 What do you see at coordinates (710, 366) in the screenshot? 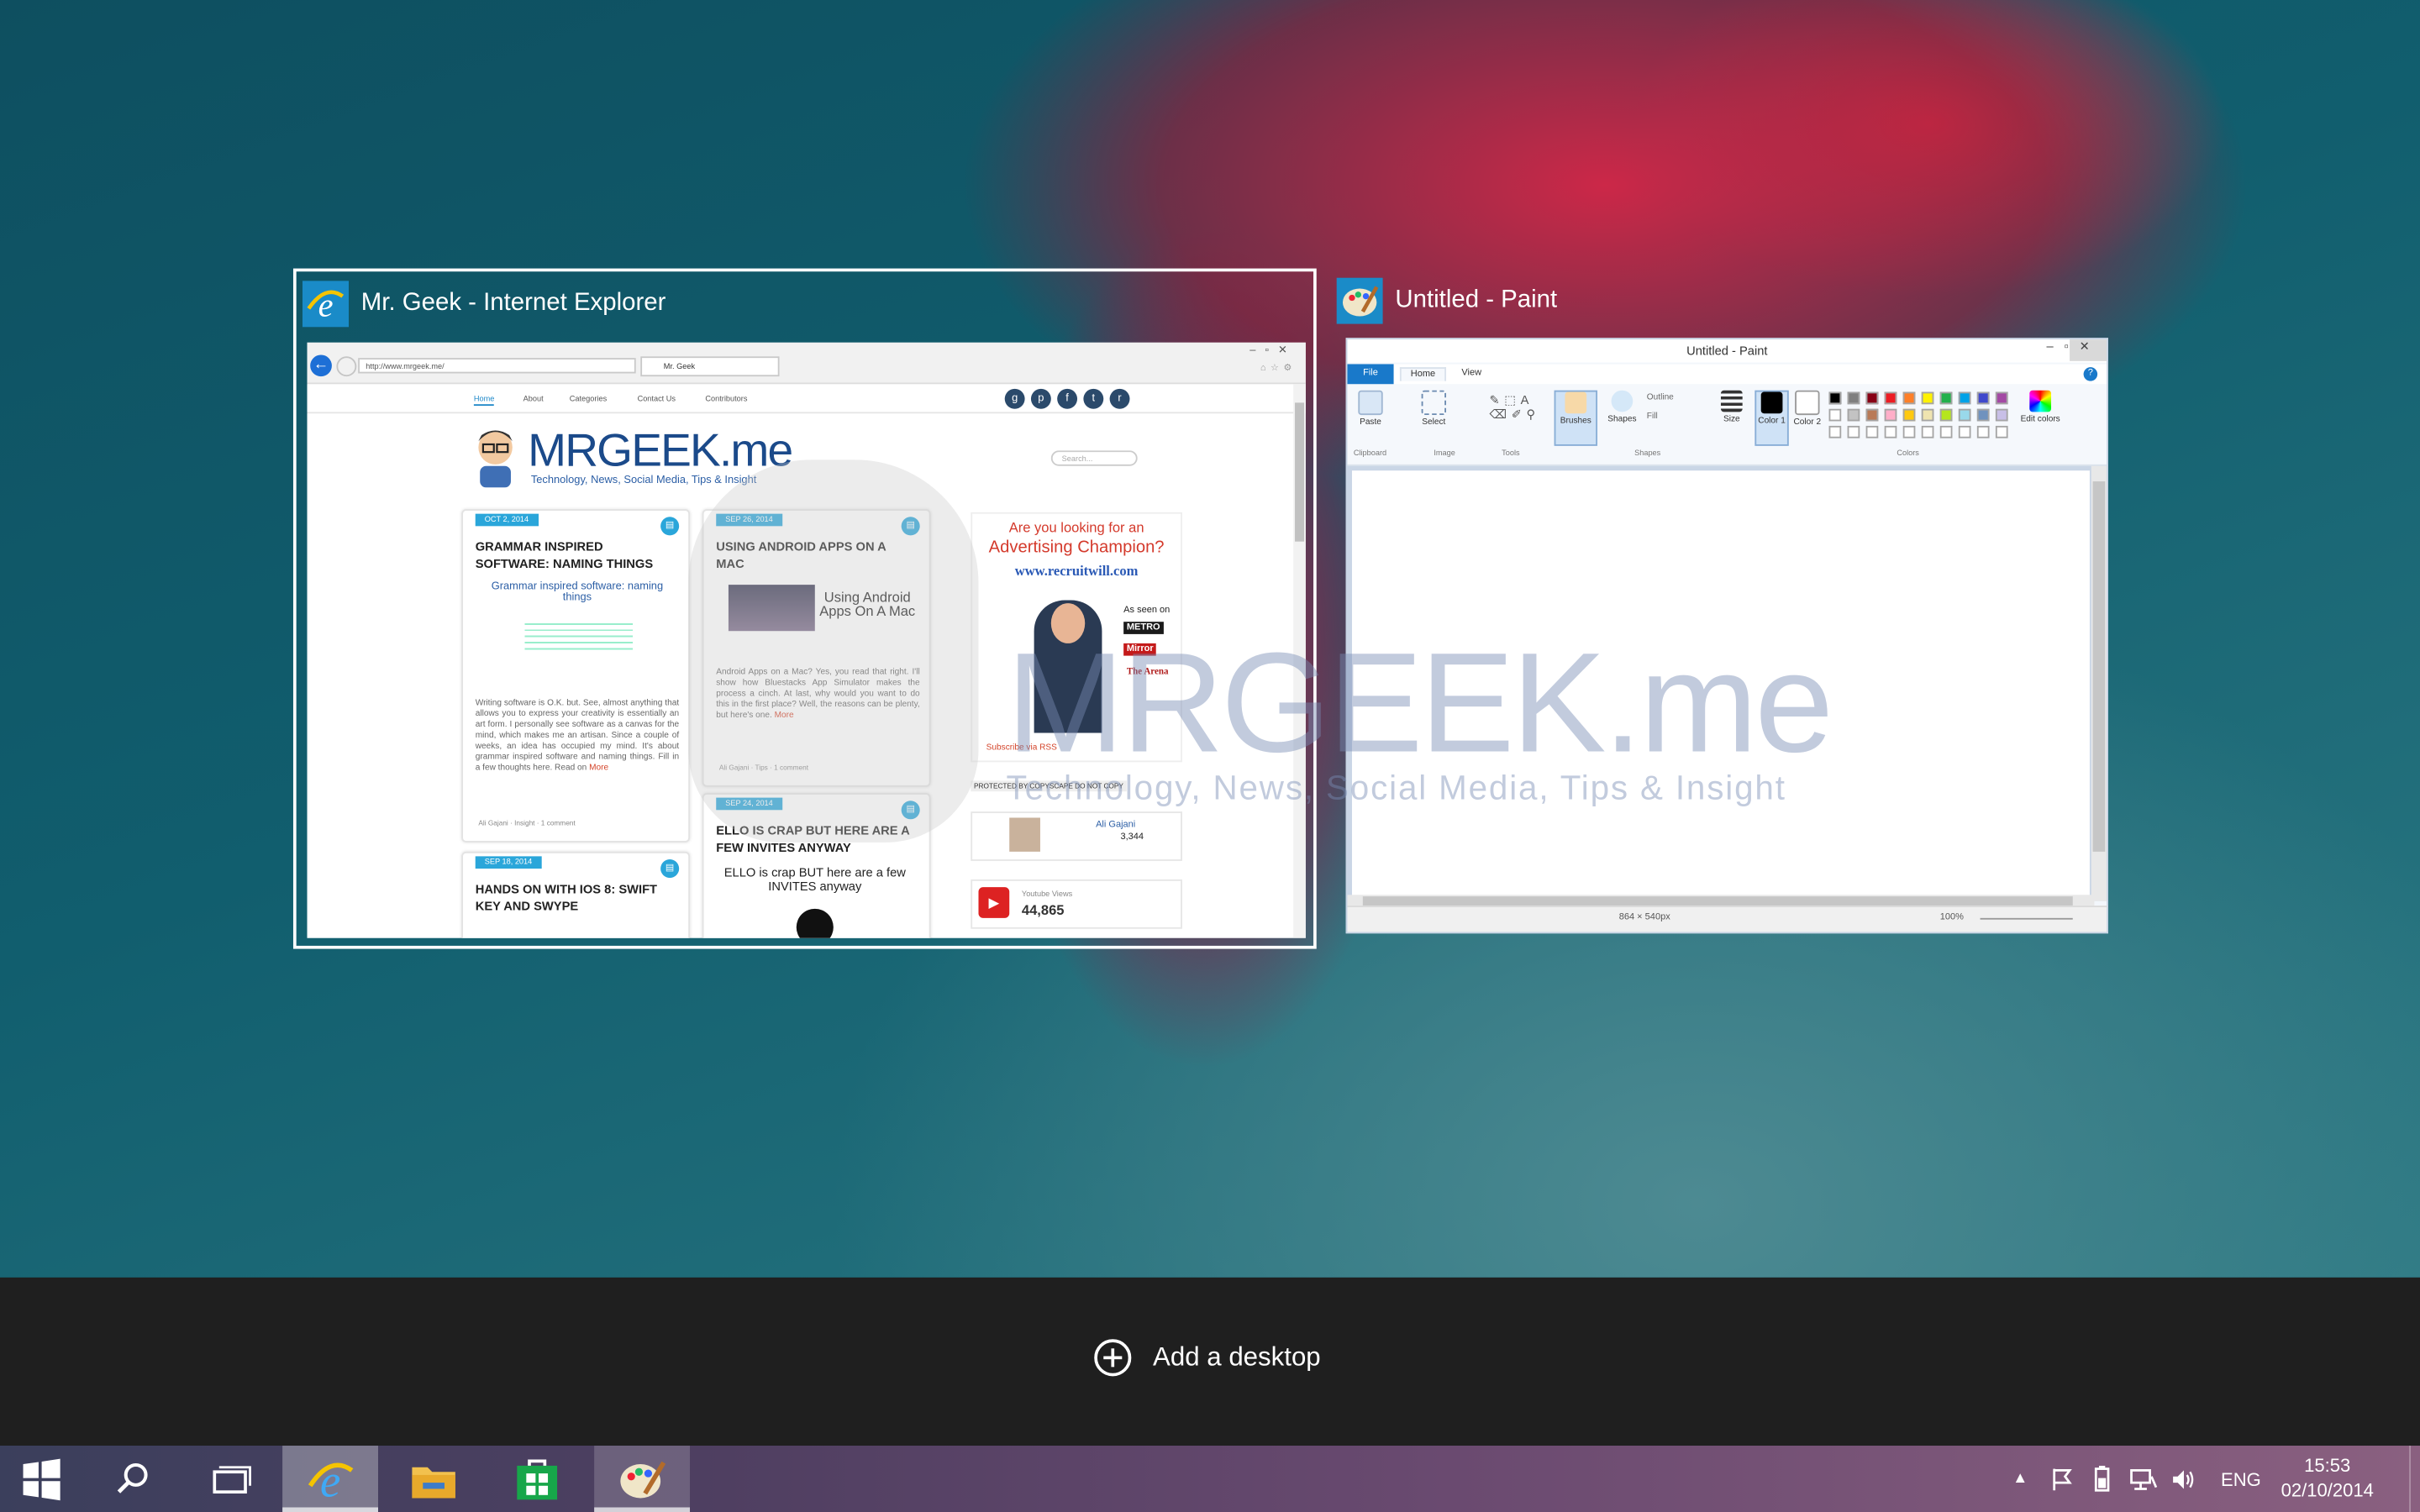
I see `browser-tab: Mr. Geek` at bounding box center [710, 366].